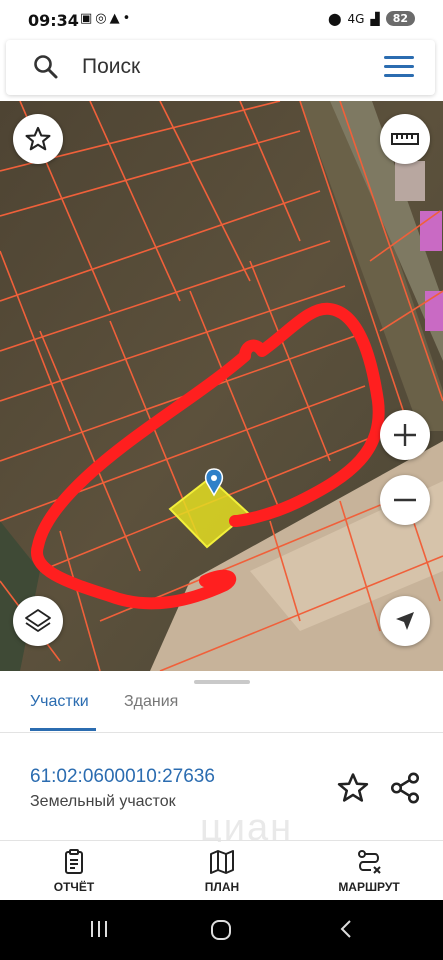 The height and width of the screenshot is (960, 443). I want to click on report-icon, so click(74, 861).